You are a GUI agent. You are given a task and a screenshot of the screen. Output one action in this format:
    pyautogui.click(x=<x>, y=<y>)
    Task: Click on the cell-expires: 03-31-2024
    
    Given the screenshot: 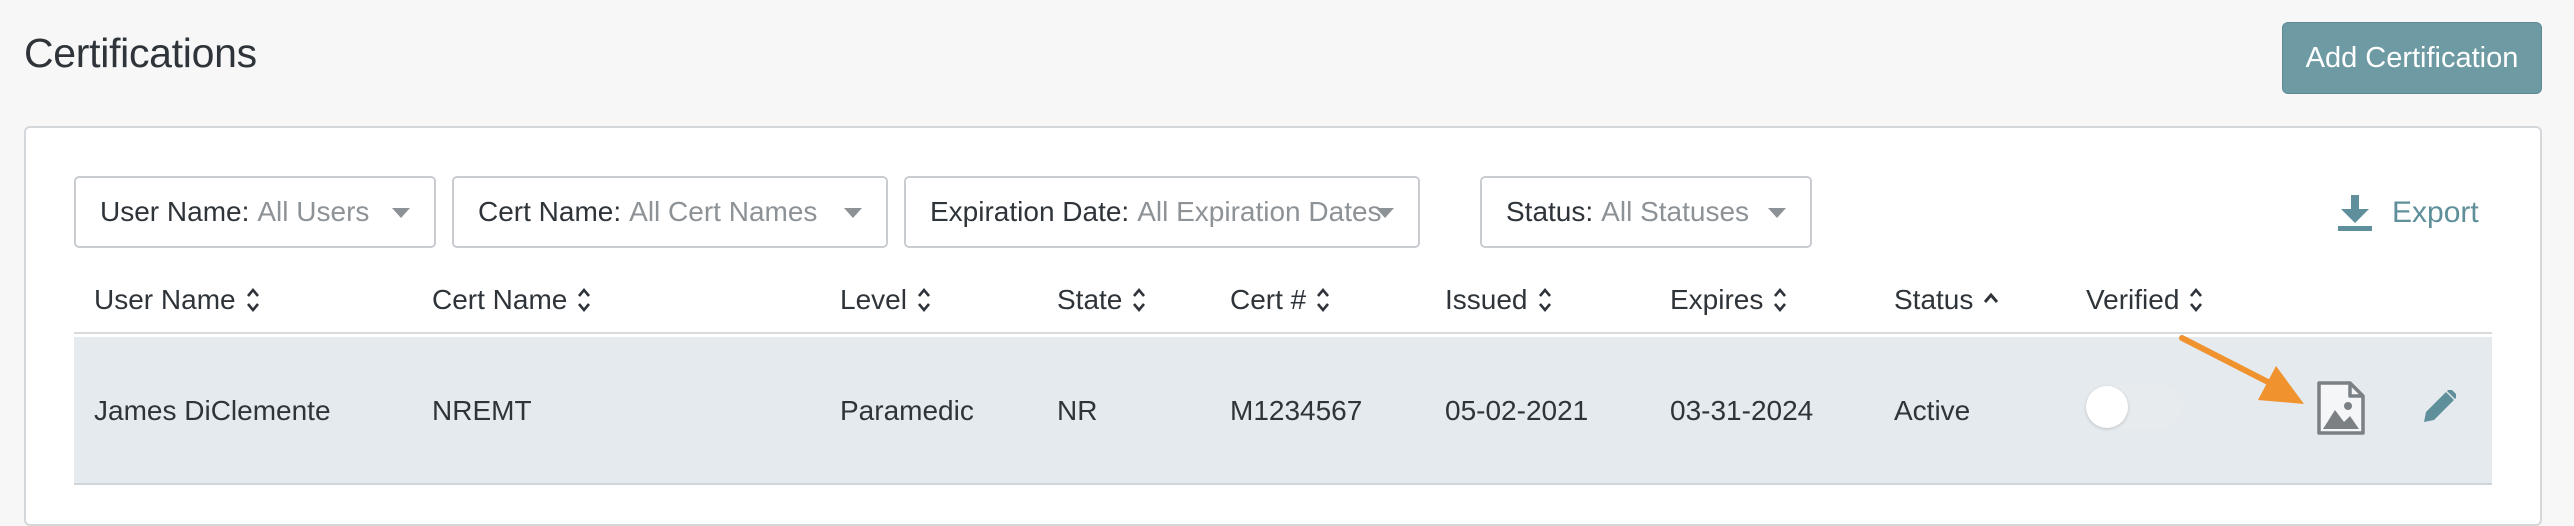 What is the action you would take?
    pyautogui.click(x=1742, y=410)
    